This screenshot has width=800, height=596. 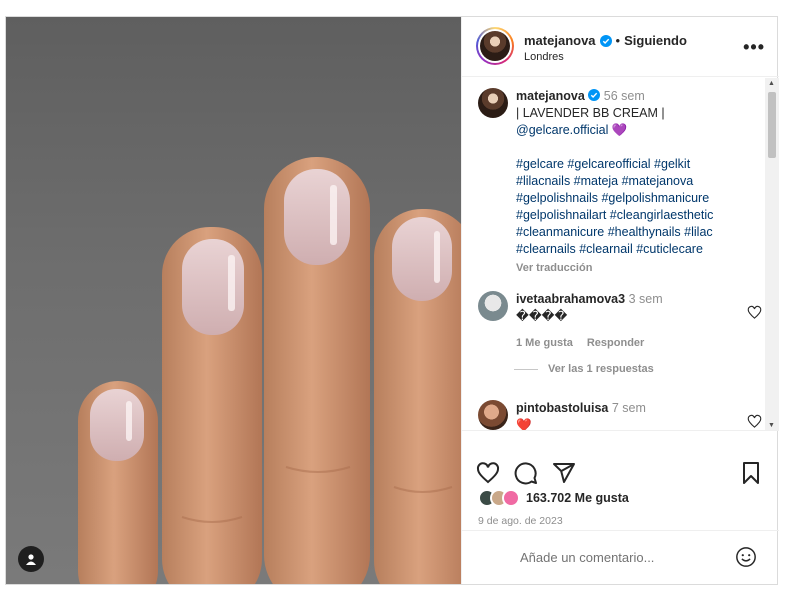 What do you see at coordinates (771, 425) in the screenshot?
I see `scroll-down-icon: ▼` at bounding box center [771, 425].